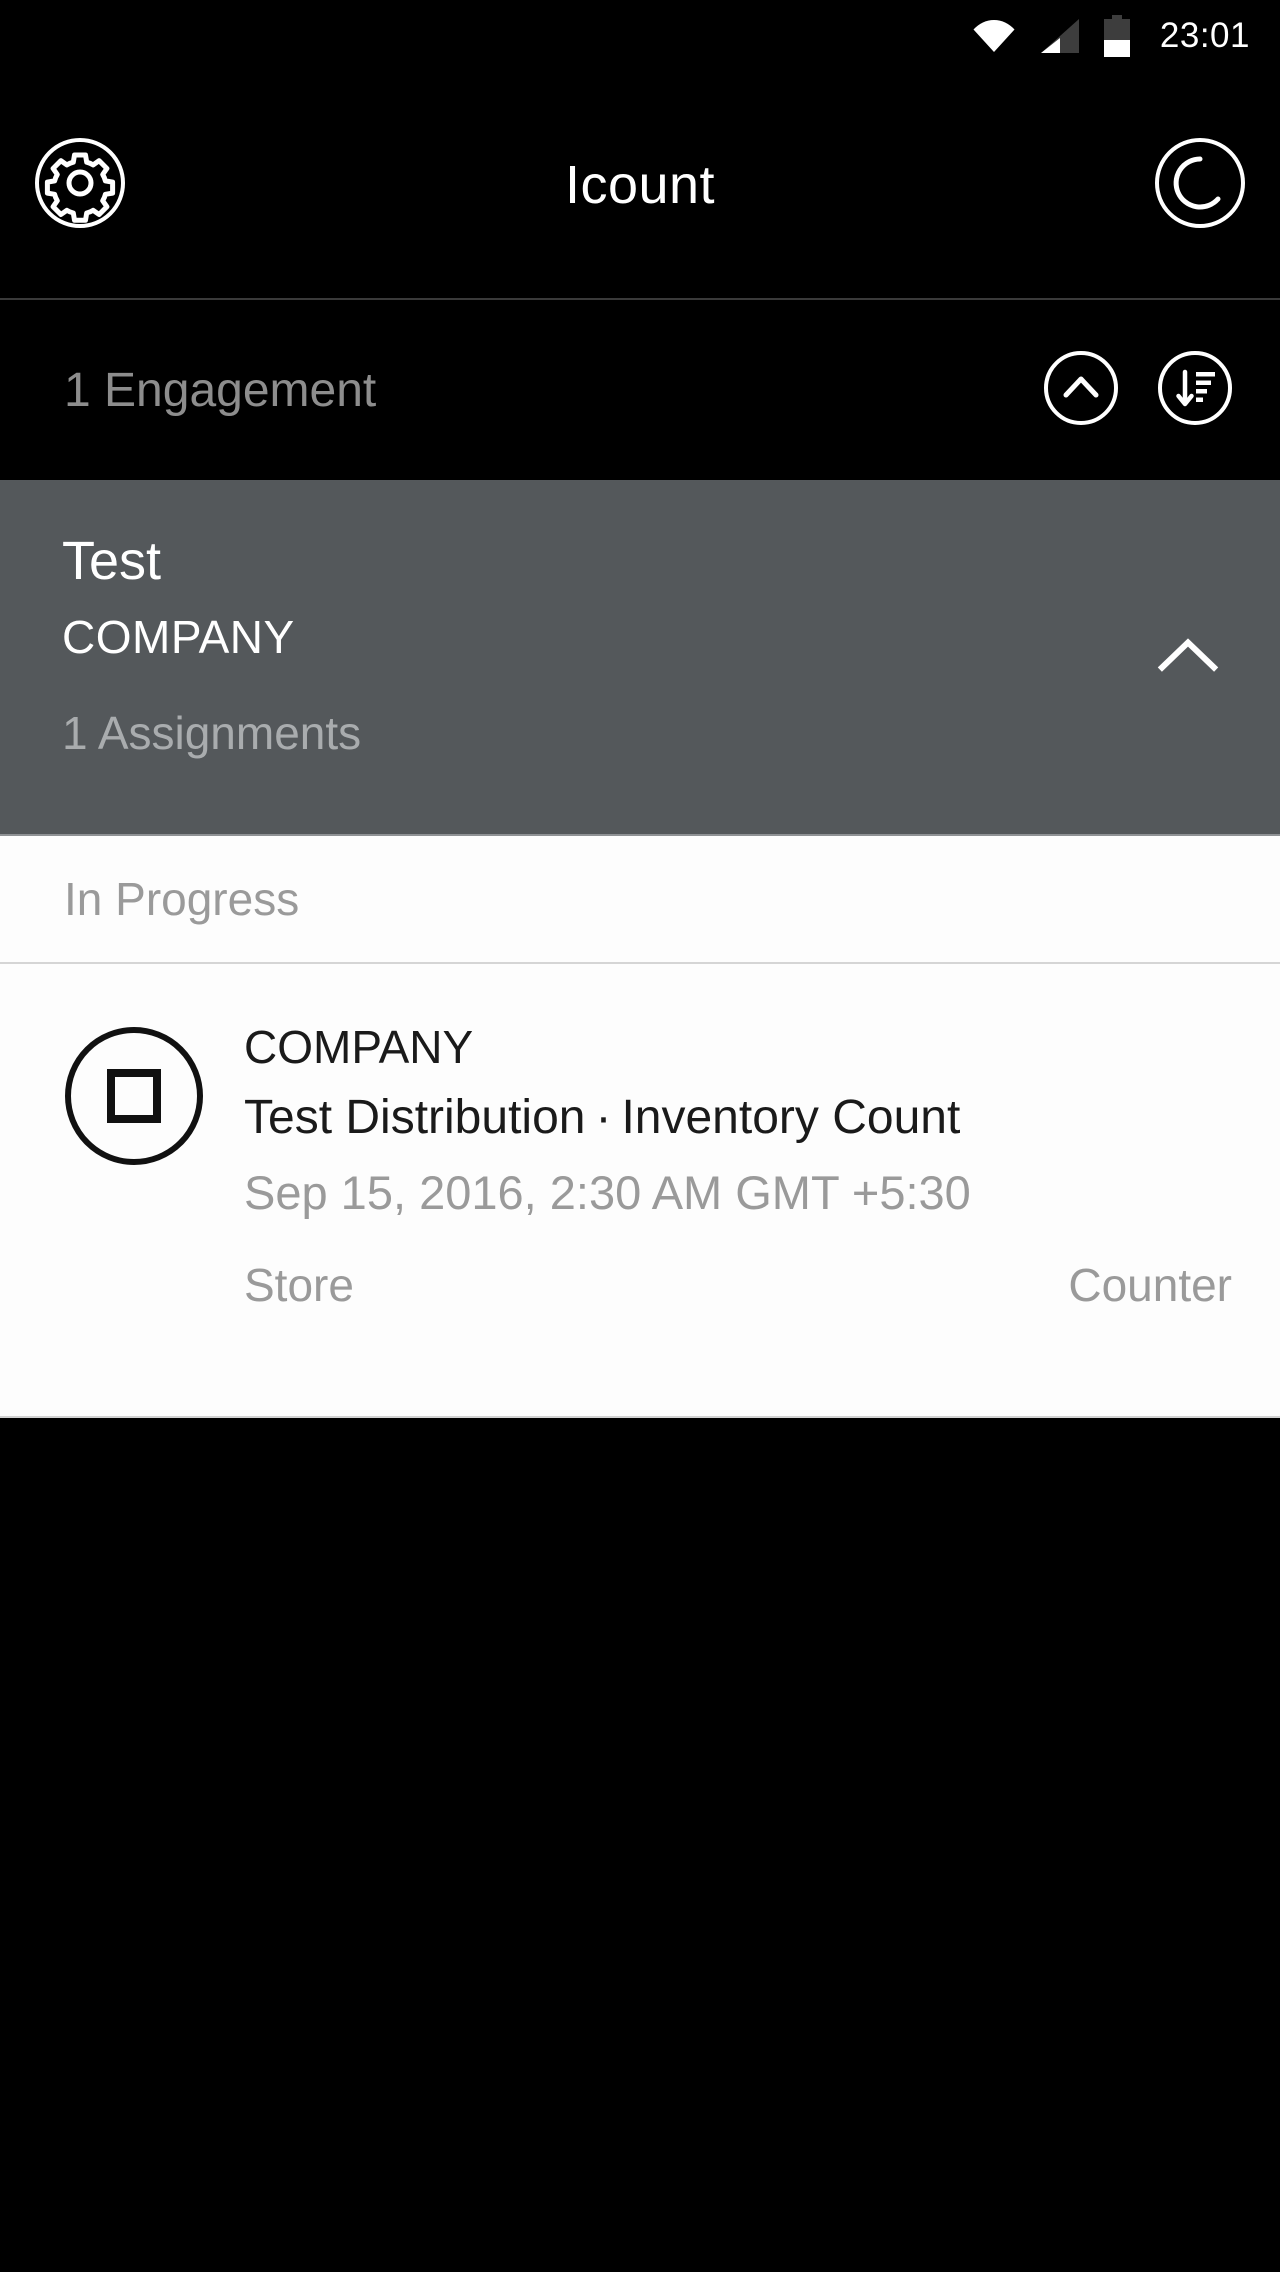 The image size is (1280, 2272). What do you see at coordinates (1150, 1285) in the screenshot?
I see `assignment-role: Counter` at bounding box center [1150, 1285].